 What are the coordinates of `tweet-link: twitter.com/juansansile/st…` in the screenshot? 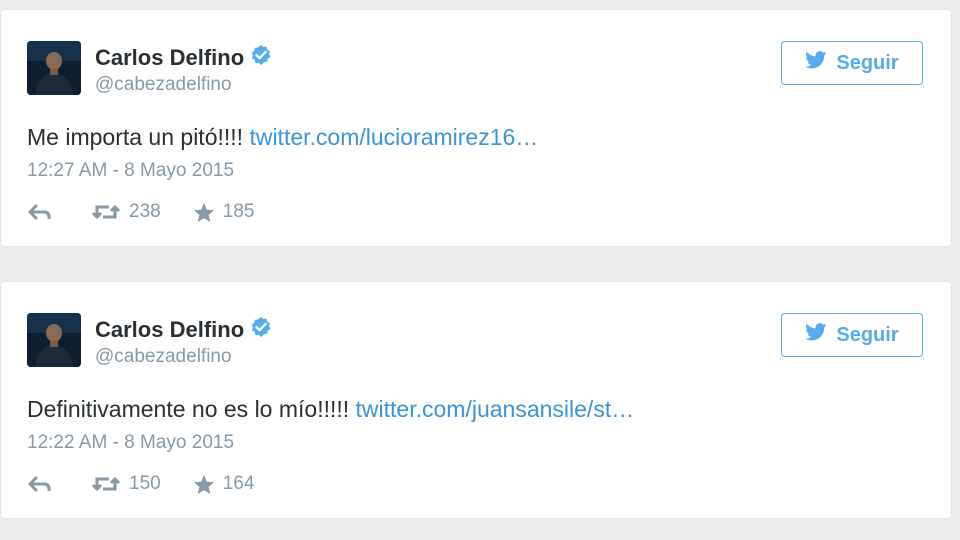 It's located at (495, 409).